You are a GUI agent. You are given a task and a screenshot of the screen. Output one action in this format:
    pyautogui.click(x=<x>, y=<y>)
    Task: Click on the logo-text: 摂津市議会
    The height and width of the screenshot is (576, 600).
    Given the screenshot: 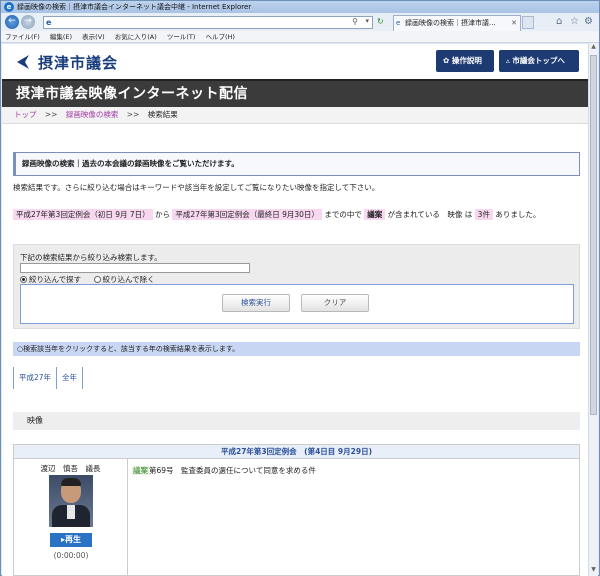 What is the action you would take?
    pyautogui.click(x=78, y=63)
    